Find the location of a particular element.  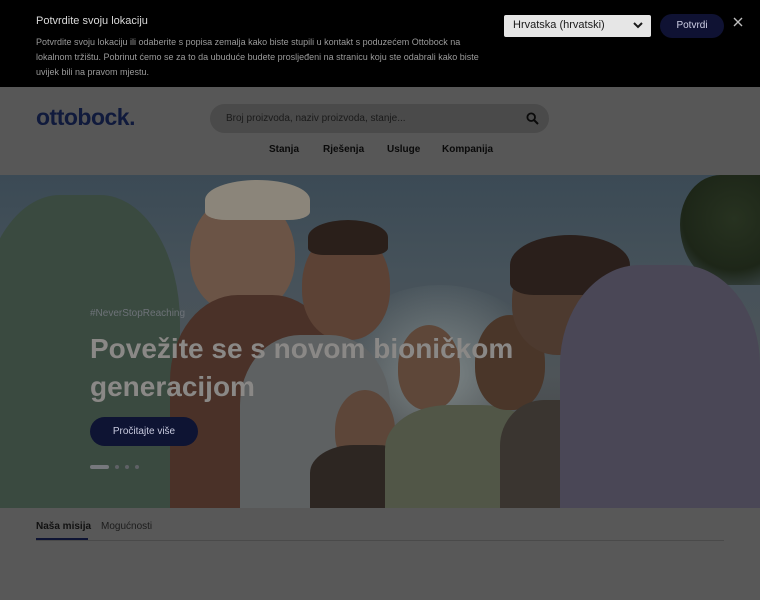

nav-item-rjesenja: Rješenja is located at coordinates (343, 149).